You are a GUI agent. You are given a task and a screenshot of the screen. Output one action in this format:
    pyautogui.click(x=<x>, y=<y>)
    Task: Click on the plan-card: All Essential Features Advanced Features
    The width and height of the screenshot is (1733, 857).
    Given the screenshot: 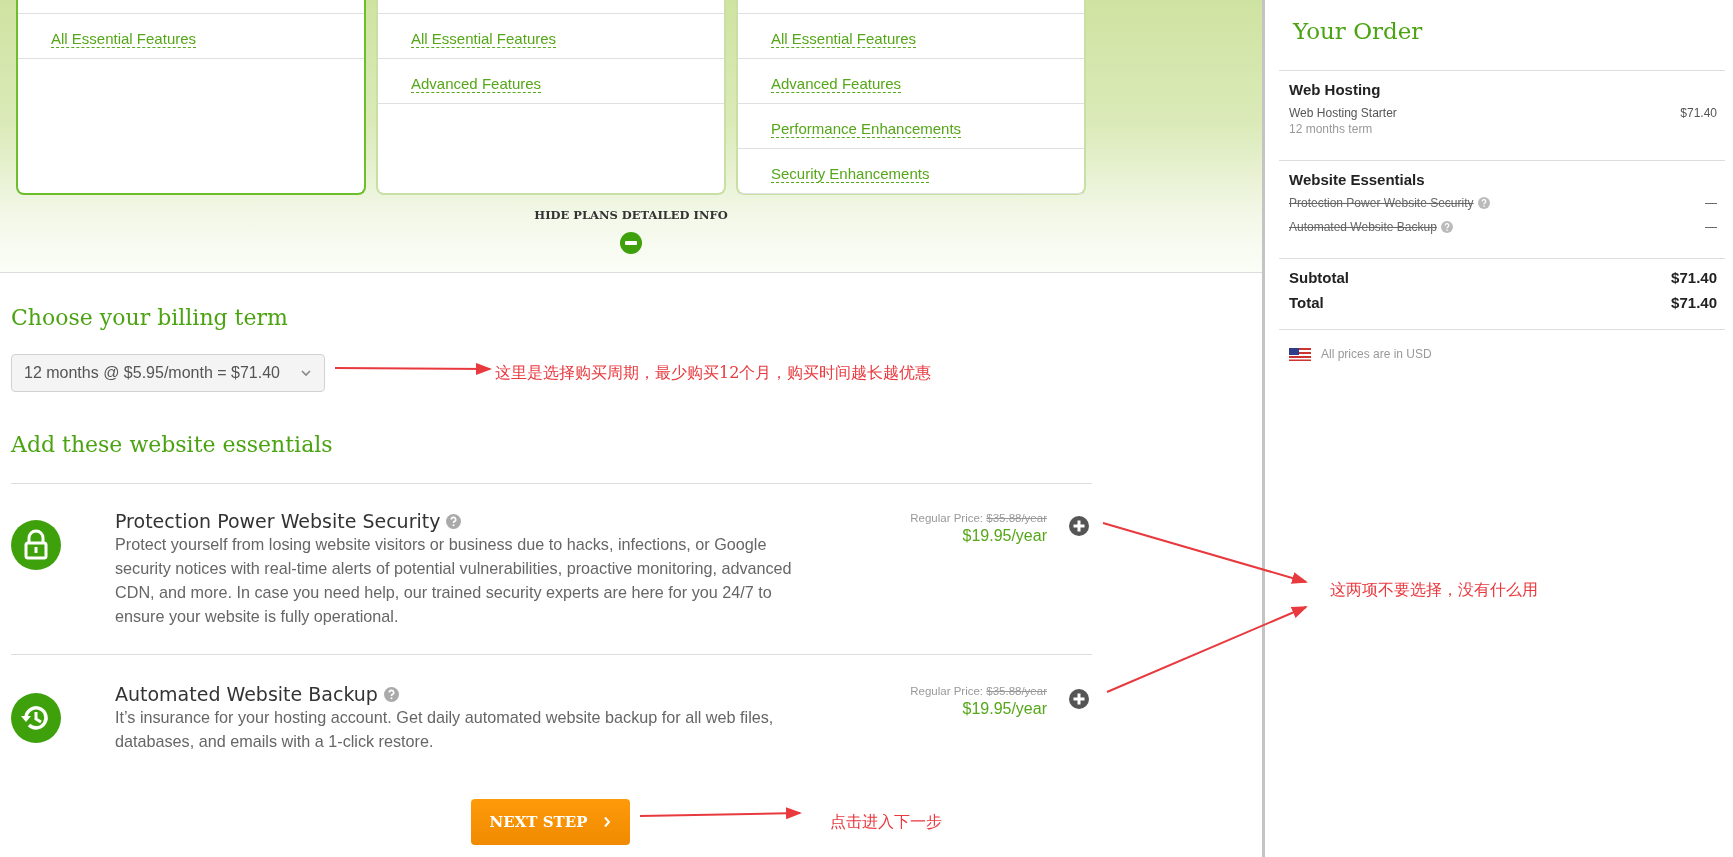 What is the action you would take?
    pyautogui.click(x=551, y=97)
    